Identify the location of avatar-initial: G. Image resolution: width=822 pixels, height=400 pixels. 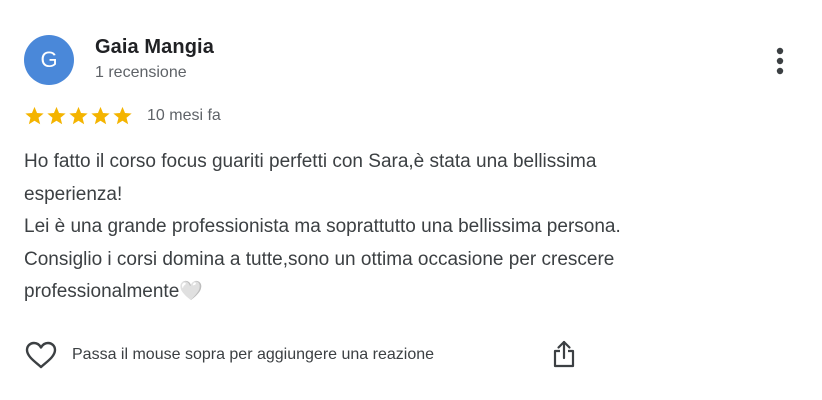
(49, 59).